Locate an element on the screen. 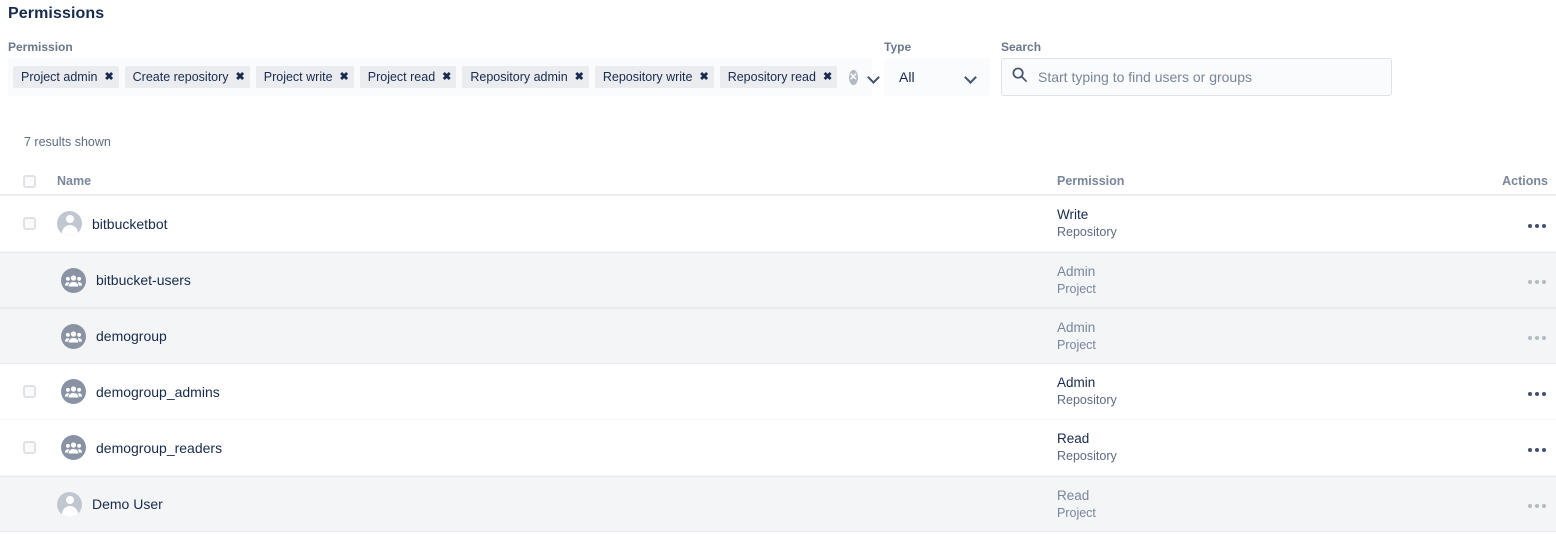 This screenshot has height=555, width=1556. row-name: bitbucketbot is located at coordinates (130, 223).